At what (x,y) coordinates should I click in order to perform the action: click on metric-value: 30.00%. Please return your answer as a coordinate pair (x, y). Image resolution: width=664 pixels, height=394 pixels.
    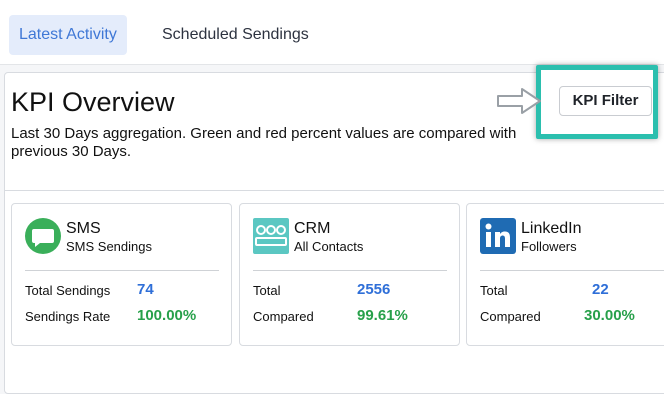
    Looking at the image, I should click on (609, 315).